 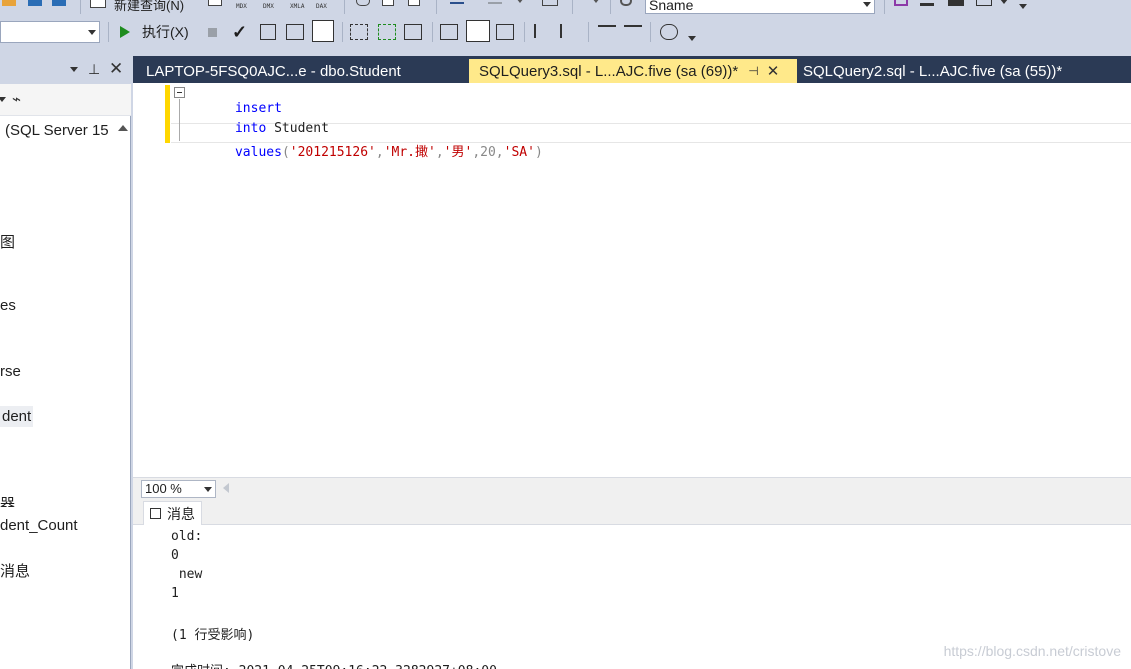 I want to click on xmla-query-button: XMLA, so click(x=297, y=6).